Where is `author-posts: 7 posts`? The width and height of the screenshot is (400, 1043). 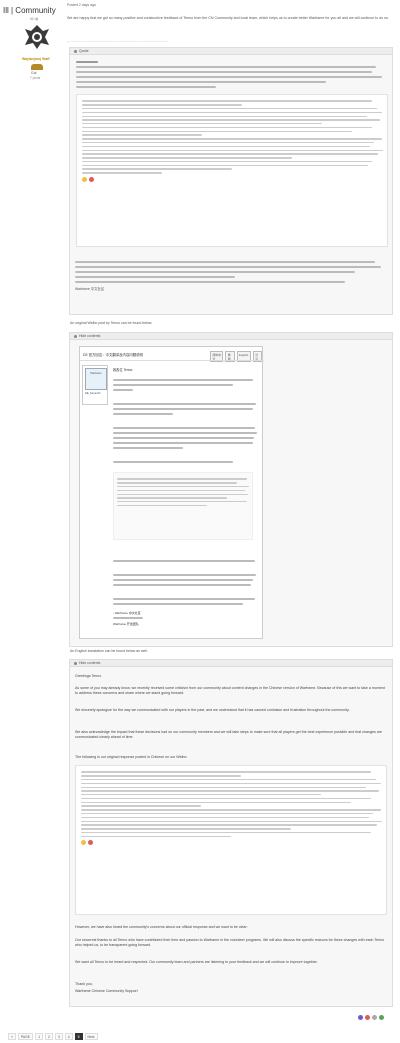 author-posts: 7 posts is located at coordinates (35, 78).